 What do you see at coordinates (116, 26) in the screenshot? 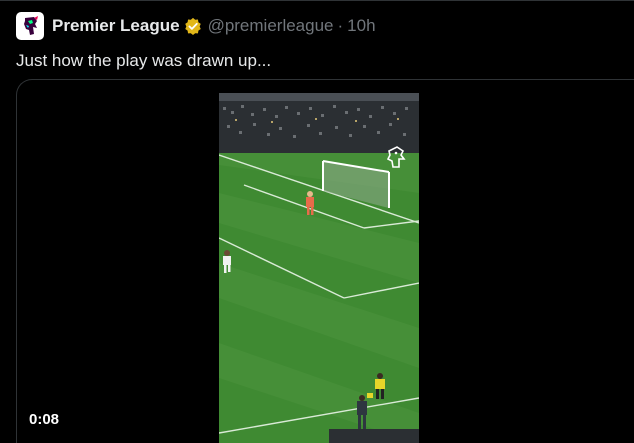
I see `author-name: Premier League` at bounding box center [116, 26].